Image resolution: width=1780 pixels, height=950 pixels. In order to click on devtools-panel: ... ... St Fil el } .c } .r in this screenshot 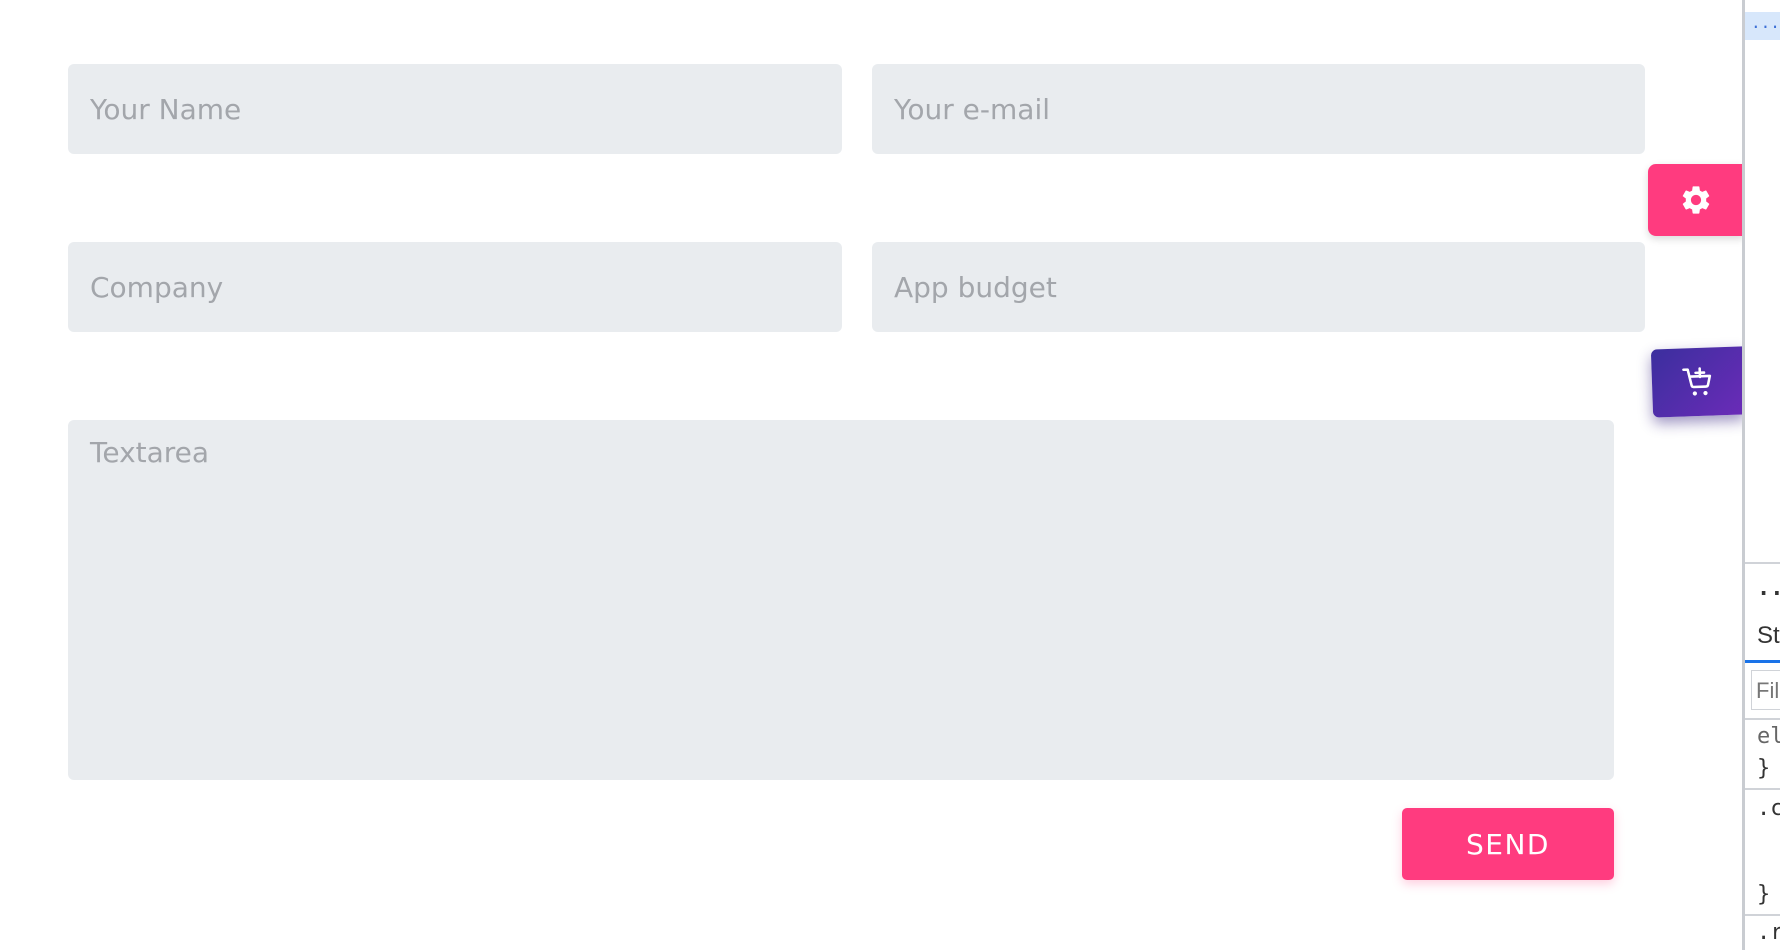, I will do `click(1761, 475)`.